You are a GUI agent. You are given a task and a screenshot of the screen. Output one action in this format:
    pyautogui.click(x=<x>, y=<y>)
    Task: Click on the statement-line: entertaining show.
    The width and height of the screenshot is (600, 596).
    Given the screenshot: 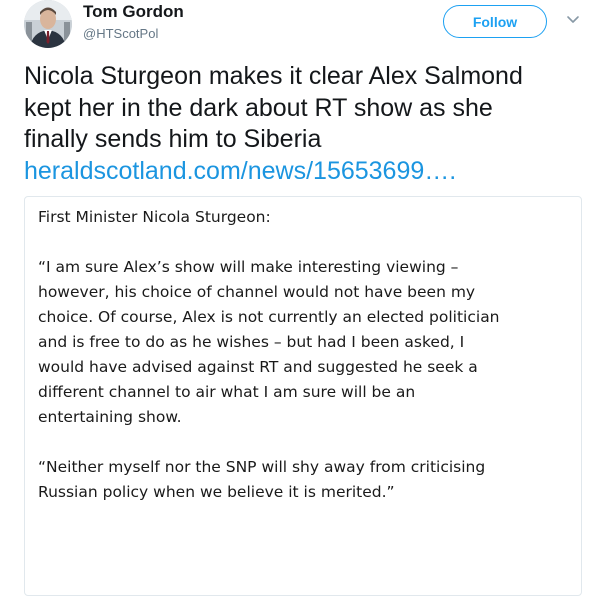 What is the action you would take?
    pyautogui.click(x=110, y=417)
    